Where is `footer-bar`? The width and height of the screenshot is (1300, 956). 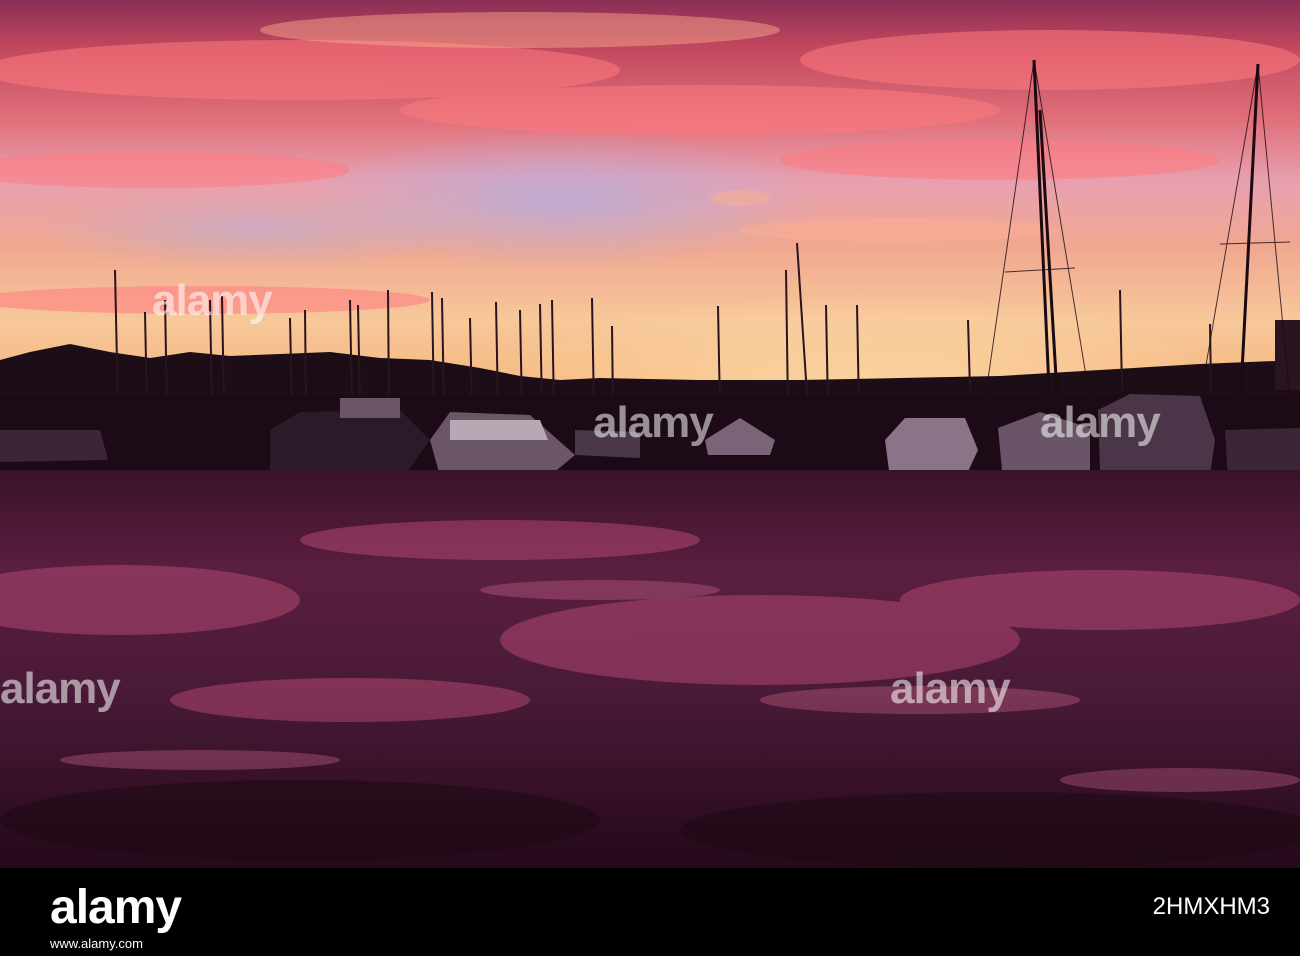 footer-bar is located at coordinates (650, 912).